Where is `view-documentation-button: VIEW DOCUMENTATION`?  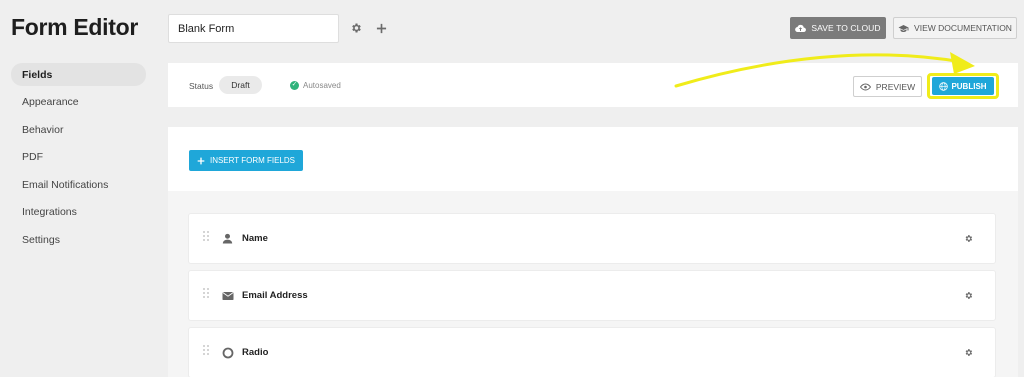
view-documentation-button: VIEW DOCUMENTATION is located at coordinates (955, 28).